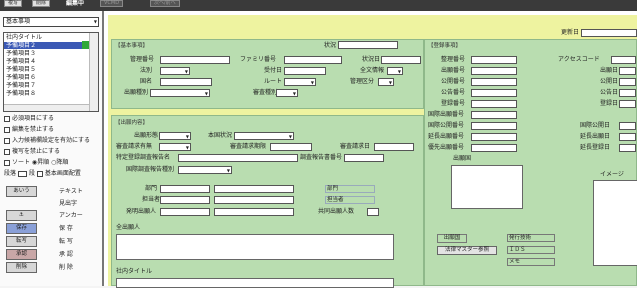 The width and height of the screenshot is (637, 288). What do you see at coordinates (494, 60) in the screenshot?
I see `reg-manage-no-field` at bounding box center [494, 60].